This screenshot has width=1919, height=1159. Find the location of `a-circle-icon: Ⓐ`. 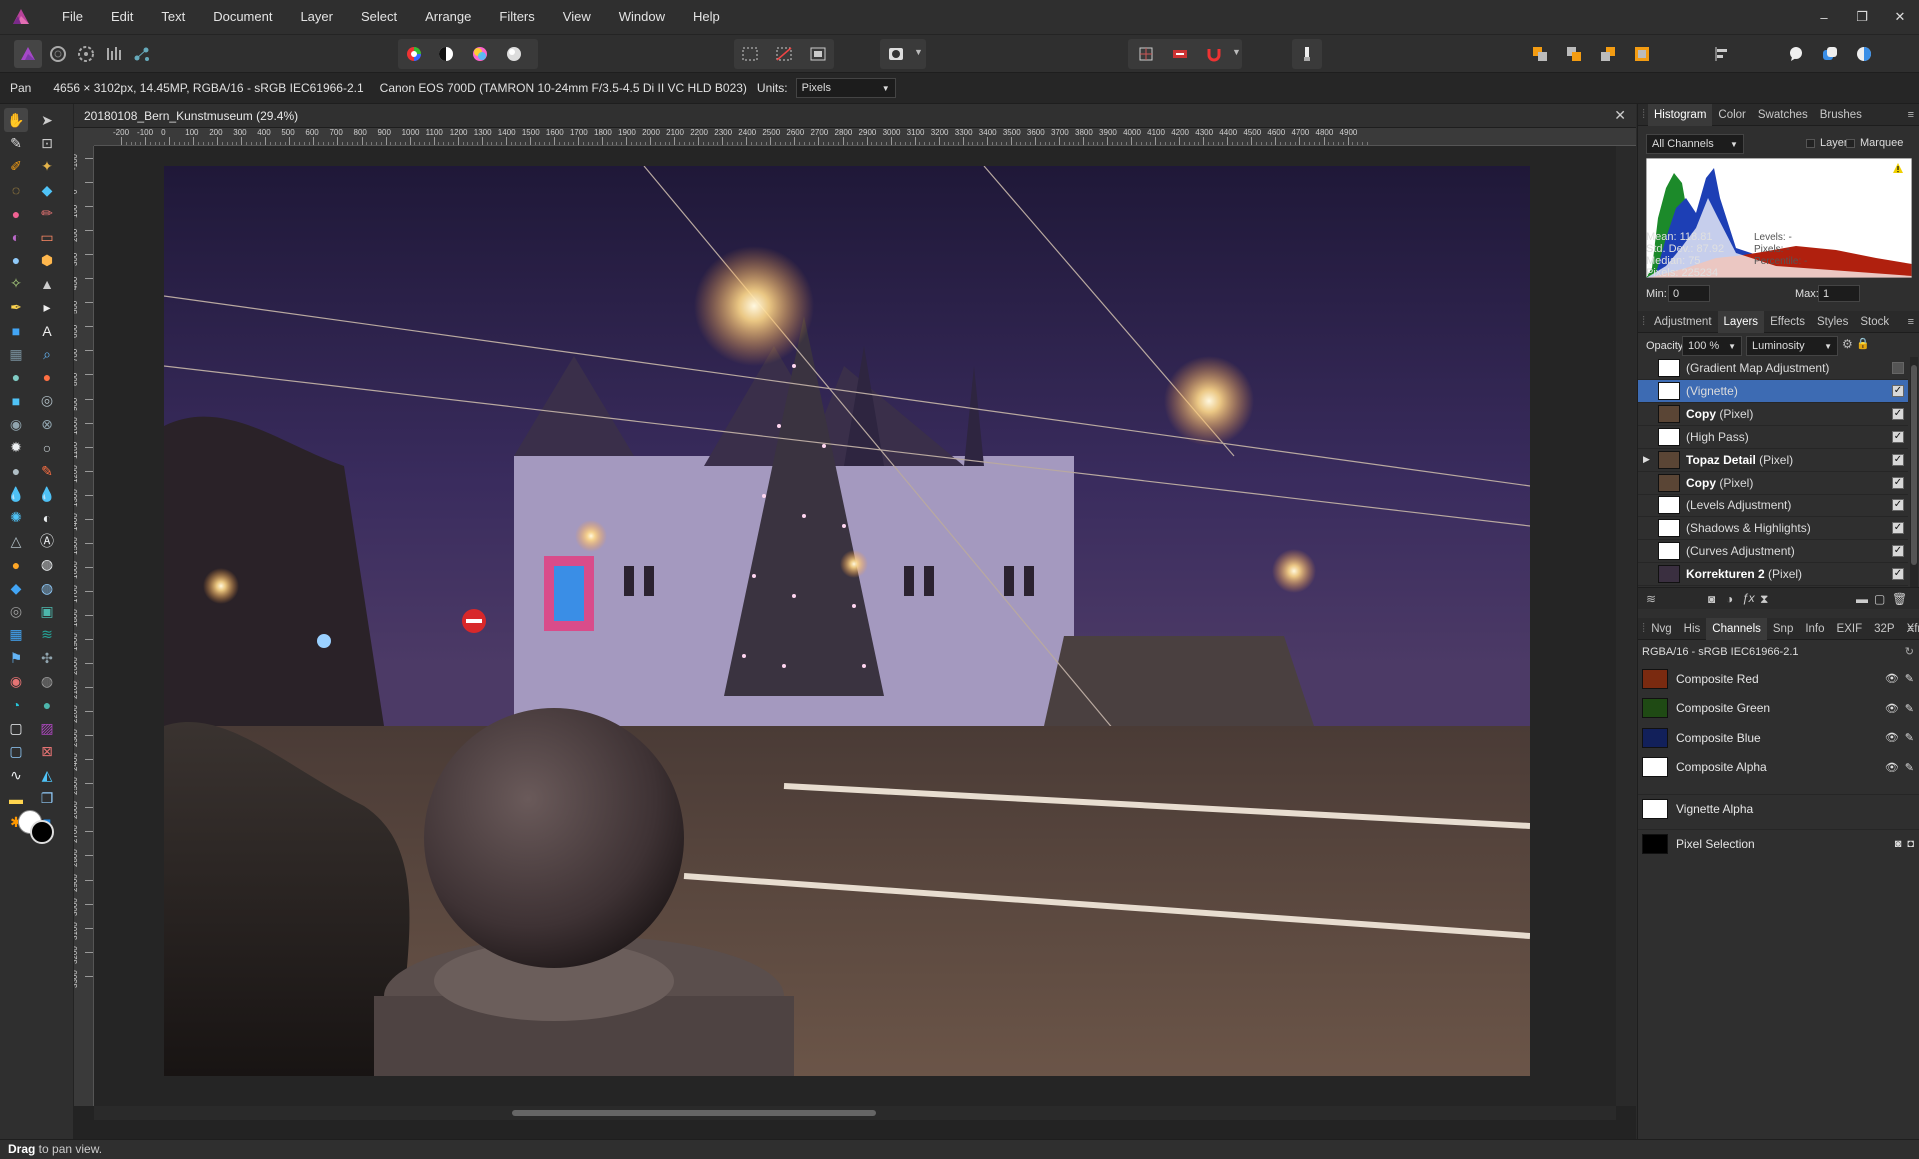

a-circle-icon: Ⓐ is located at coordinates (47, 541).